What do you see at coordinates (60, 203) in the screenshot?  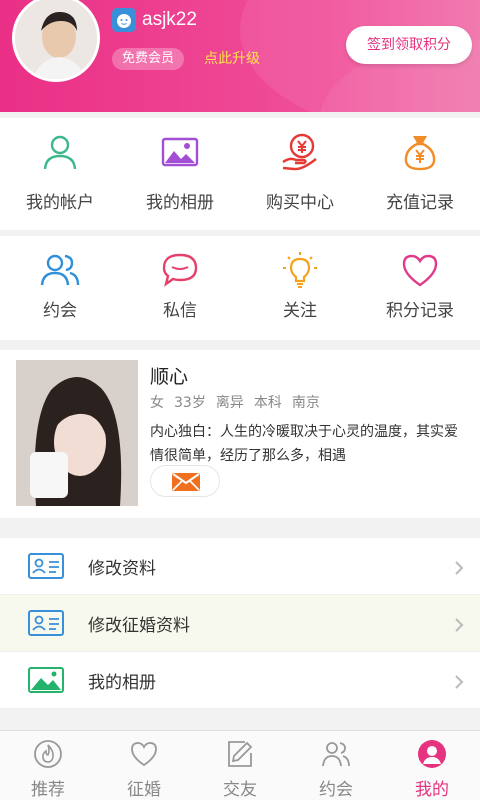 I see `grid-item-label: 我的帐户` at bounding box center [60, 203].